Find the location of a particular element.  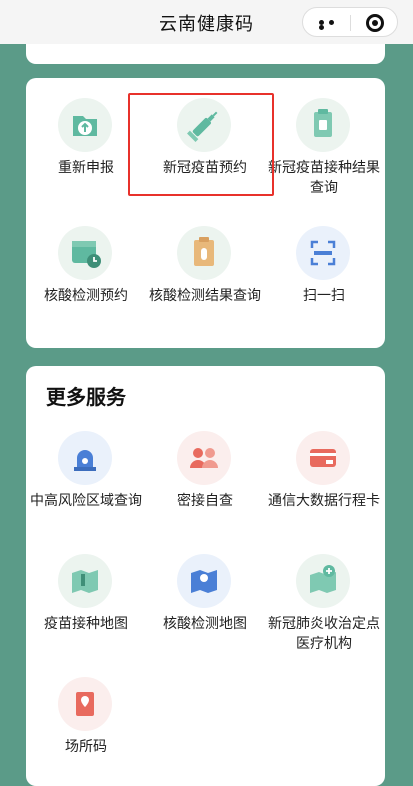

tile-label: 扫一扫 is located at coordinates (324, 296).